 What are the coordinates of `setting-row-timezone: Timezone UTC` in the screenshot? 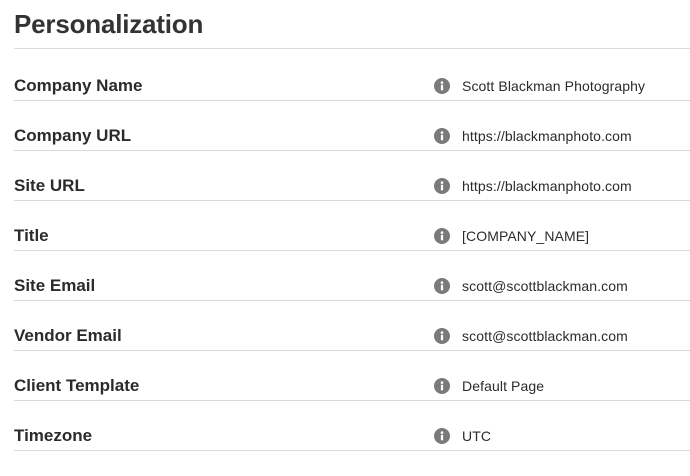 It's located at (352, 436).